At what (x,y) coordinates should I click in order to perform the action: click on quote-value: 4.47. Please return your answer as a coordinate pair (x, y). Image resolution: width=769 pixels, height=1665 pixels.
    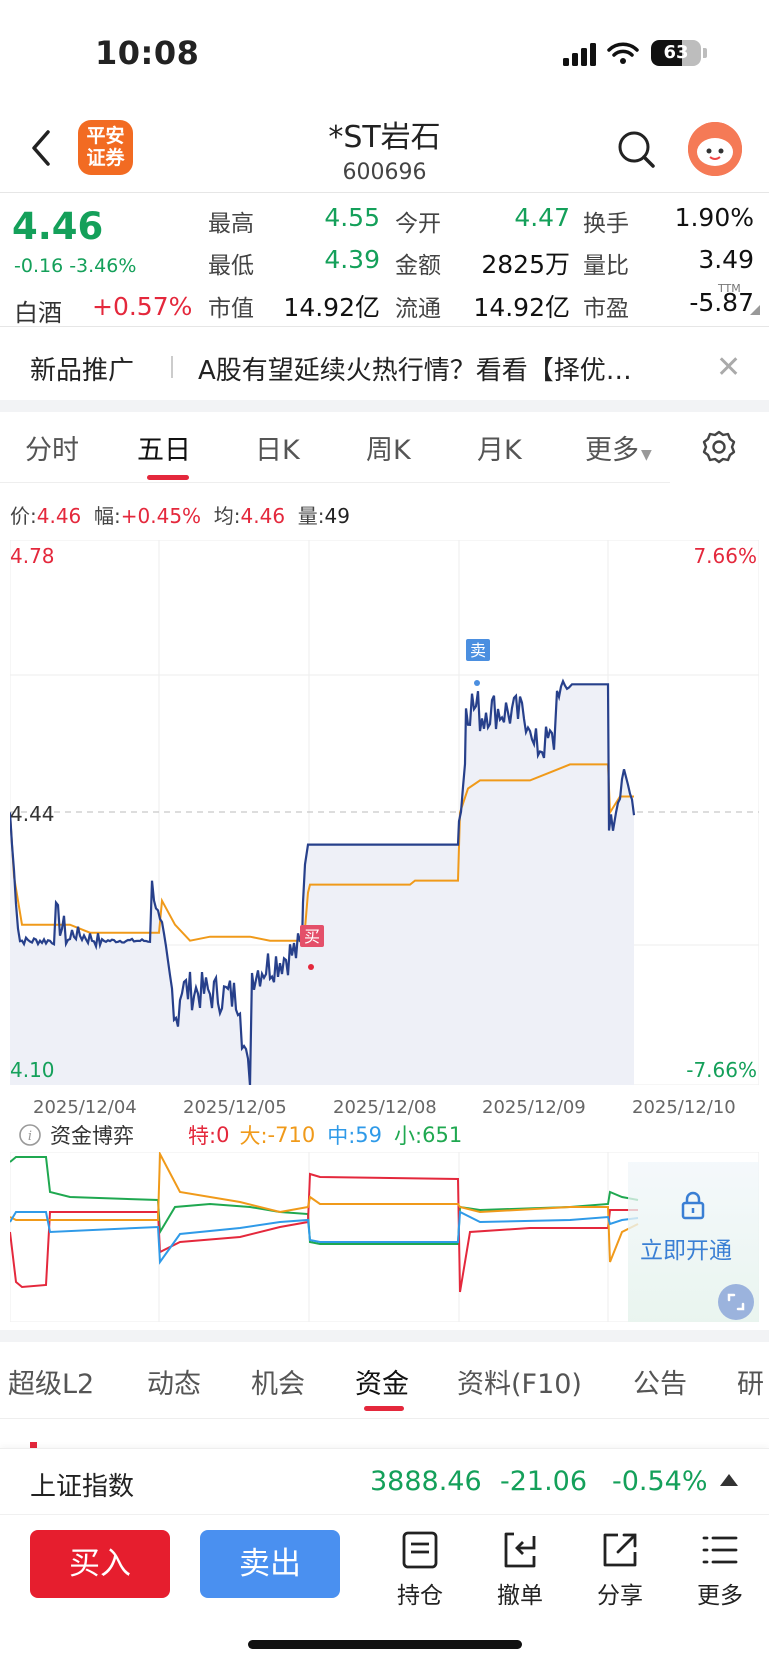
    Looking at the image, I should click on (542, 217).